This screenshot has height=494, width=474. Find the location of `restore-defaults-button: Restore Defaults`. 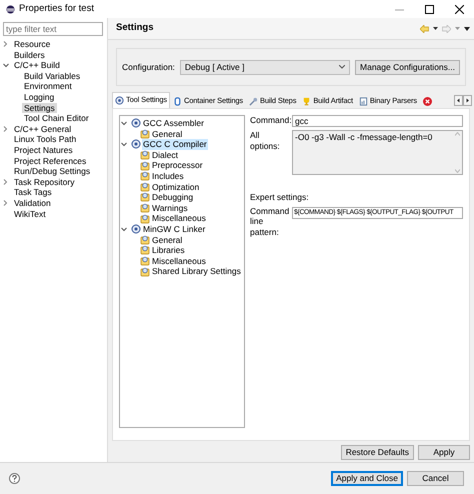

restore-defaults-button: Restore Defaults is located at coordinates (377, 452).